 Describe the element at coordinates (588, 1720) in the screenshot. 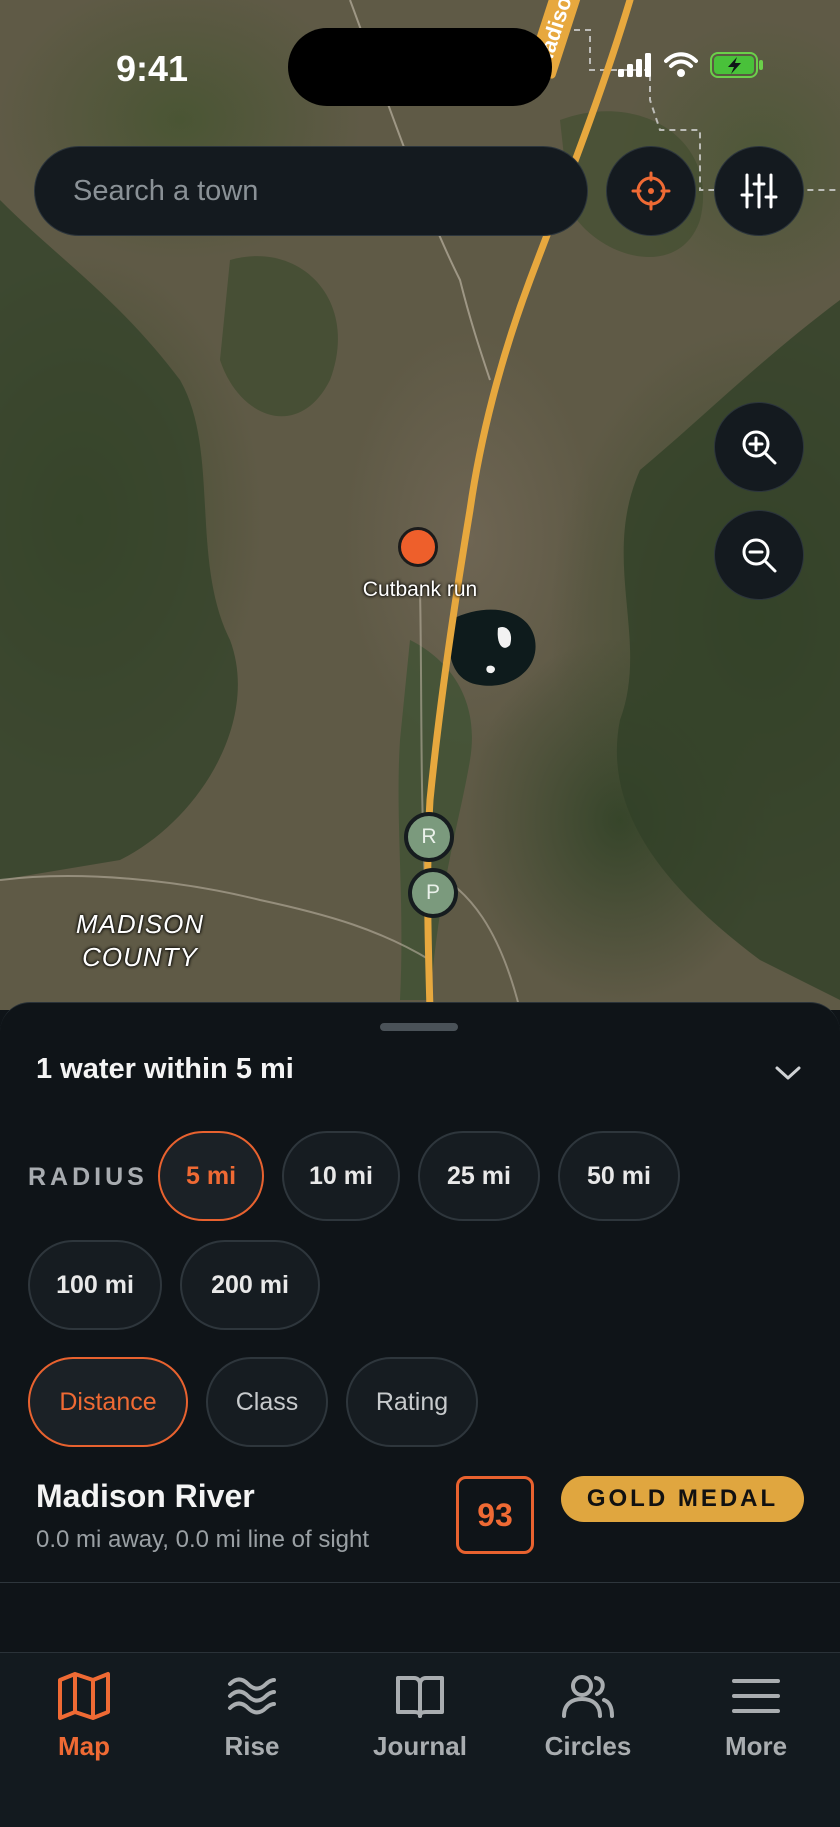

I see `tab-circles: Circles` at that location.